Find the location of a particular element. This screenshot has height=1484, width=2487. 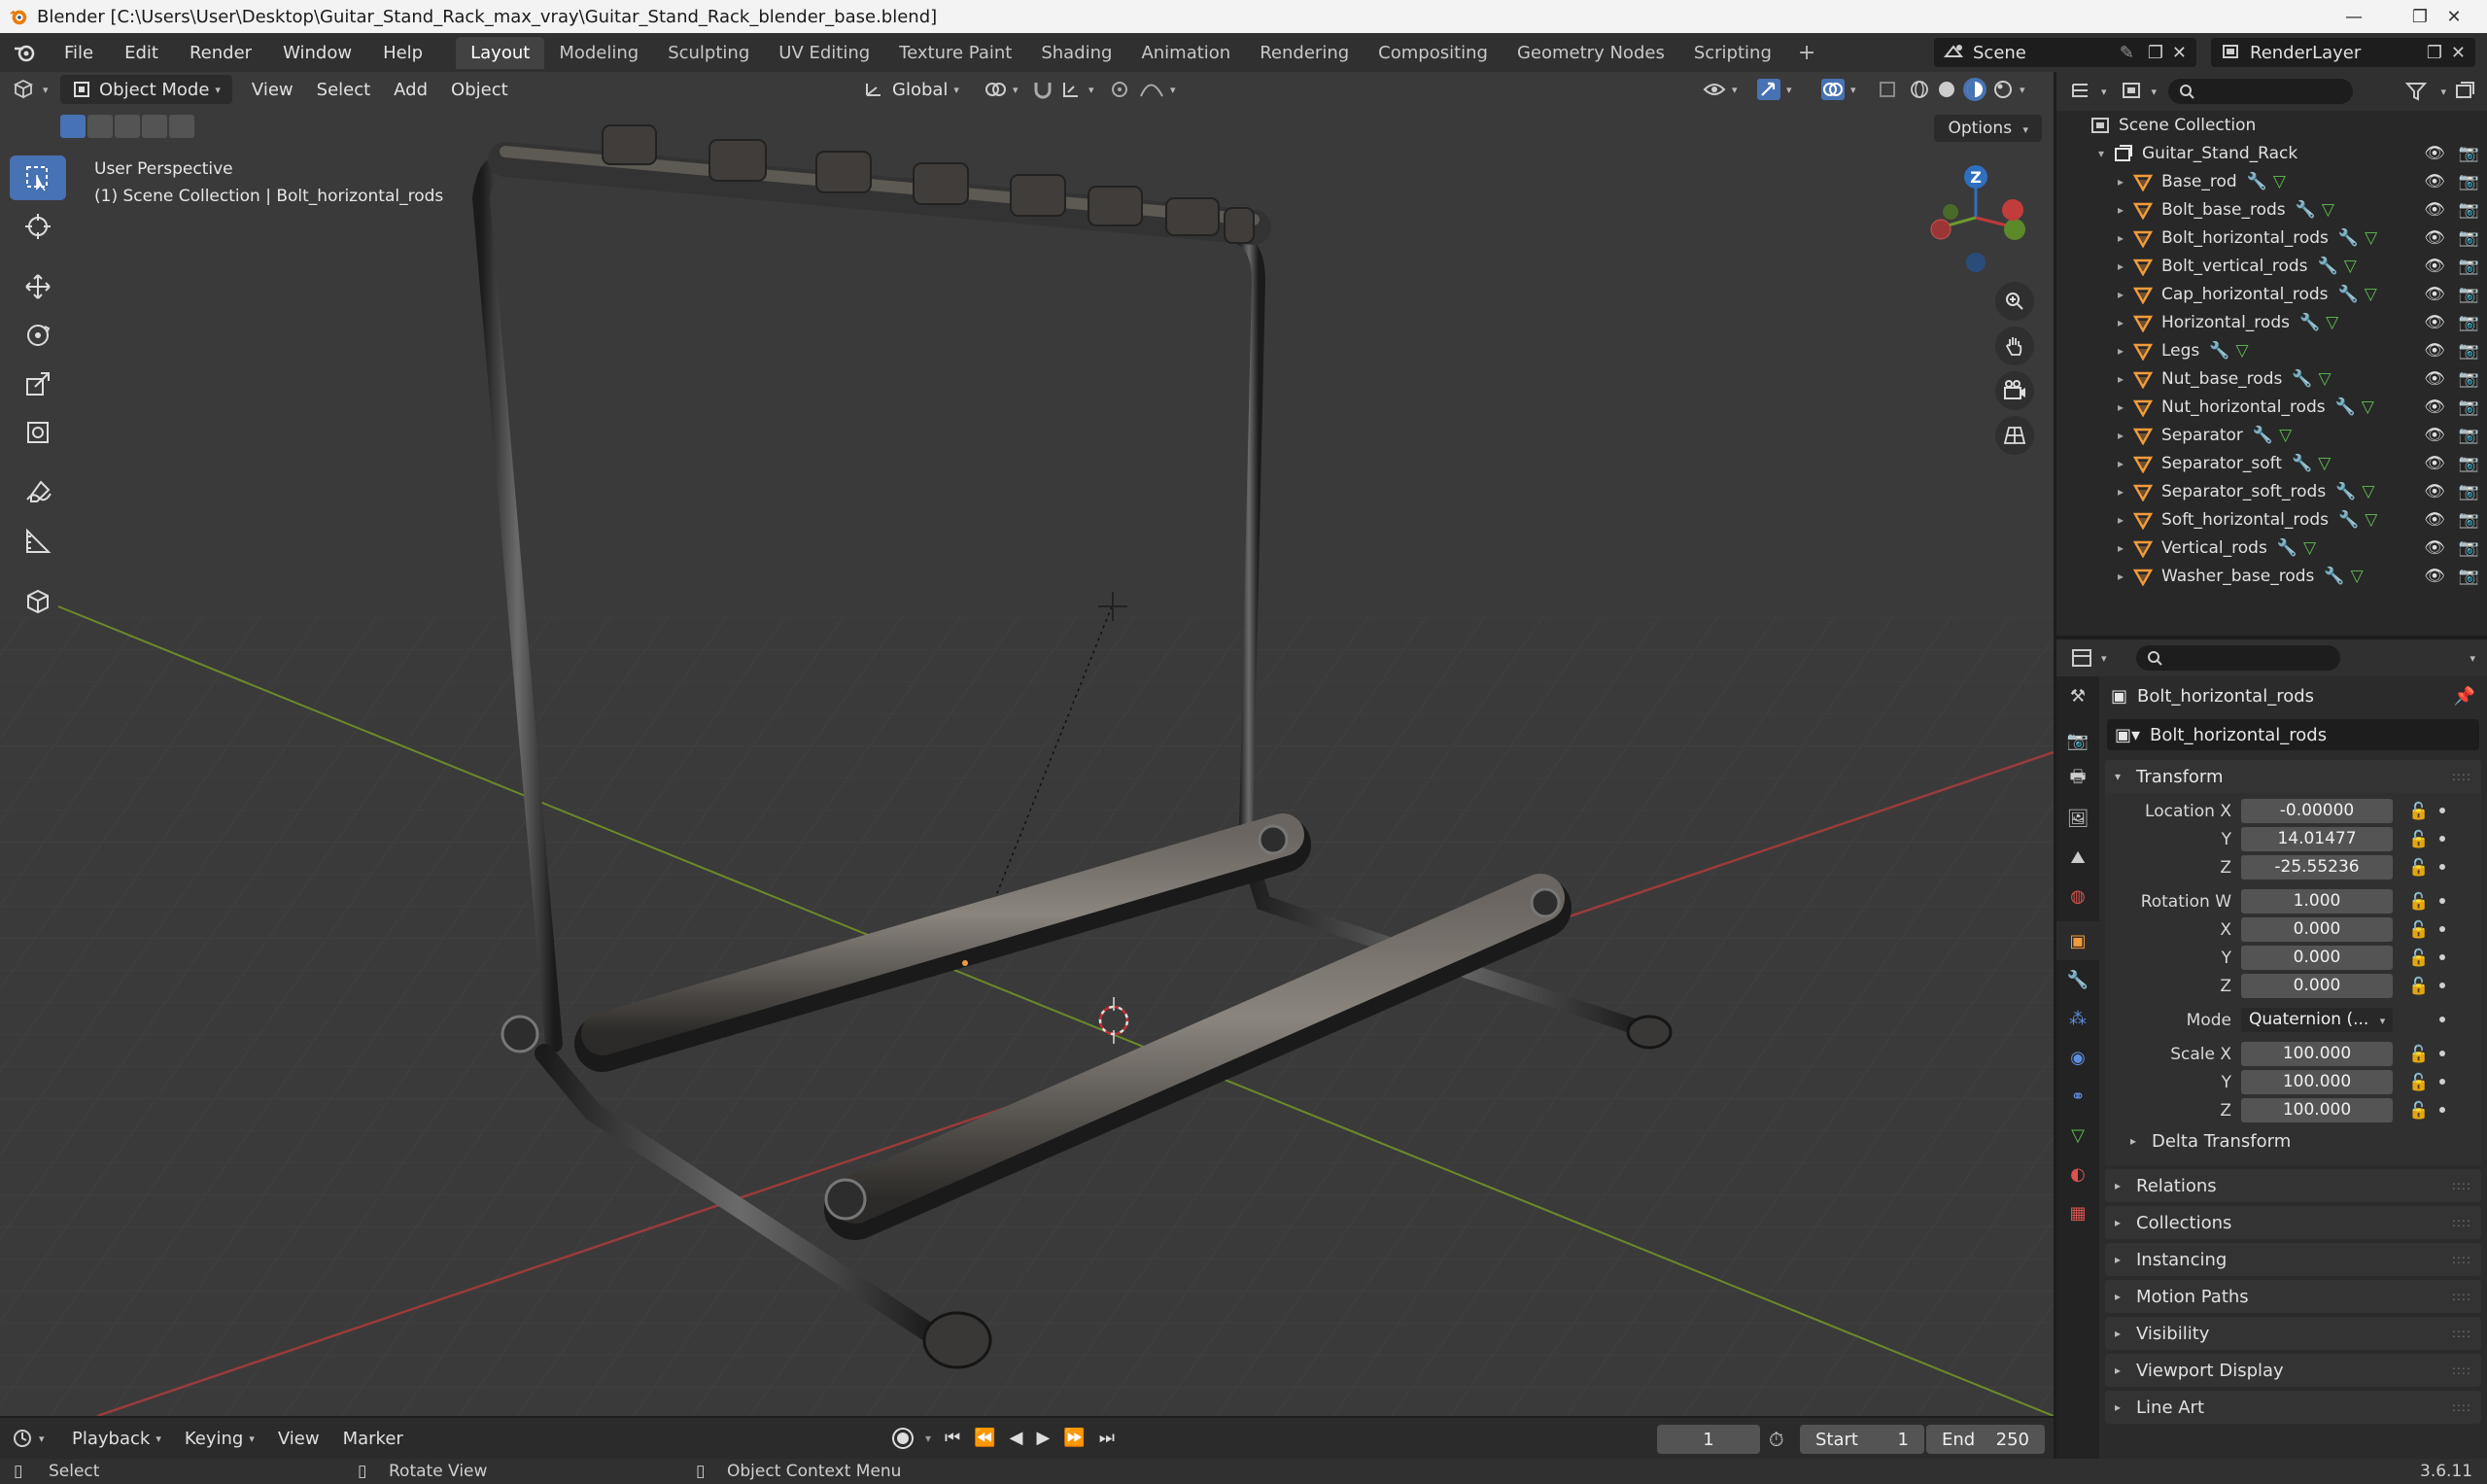

tab-shading: Shading is located at coordinates (1076, 53).